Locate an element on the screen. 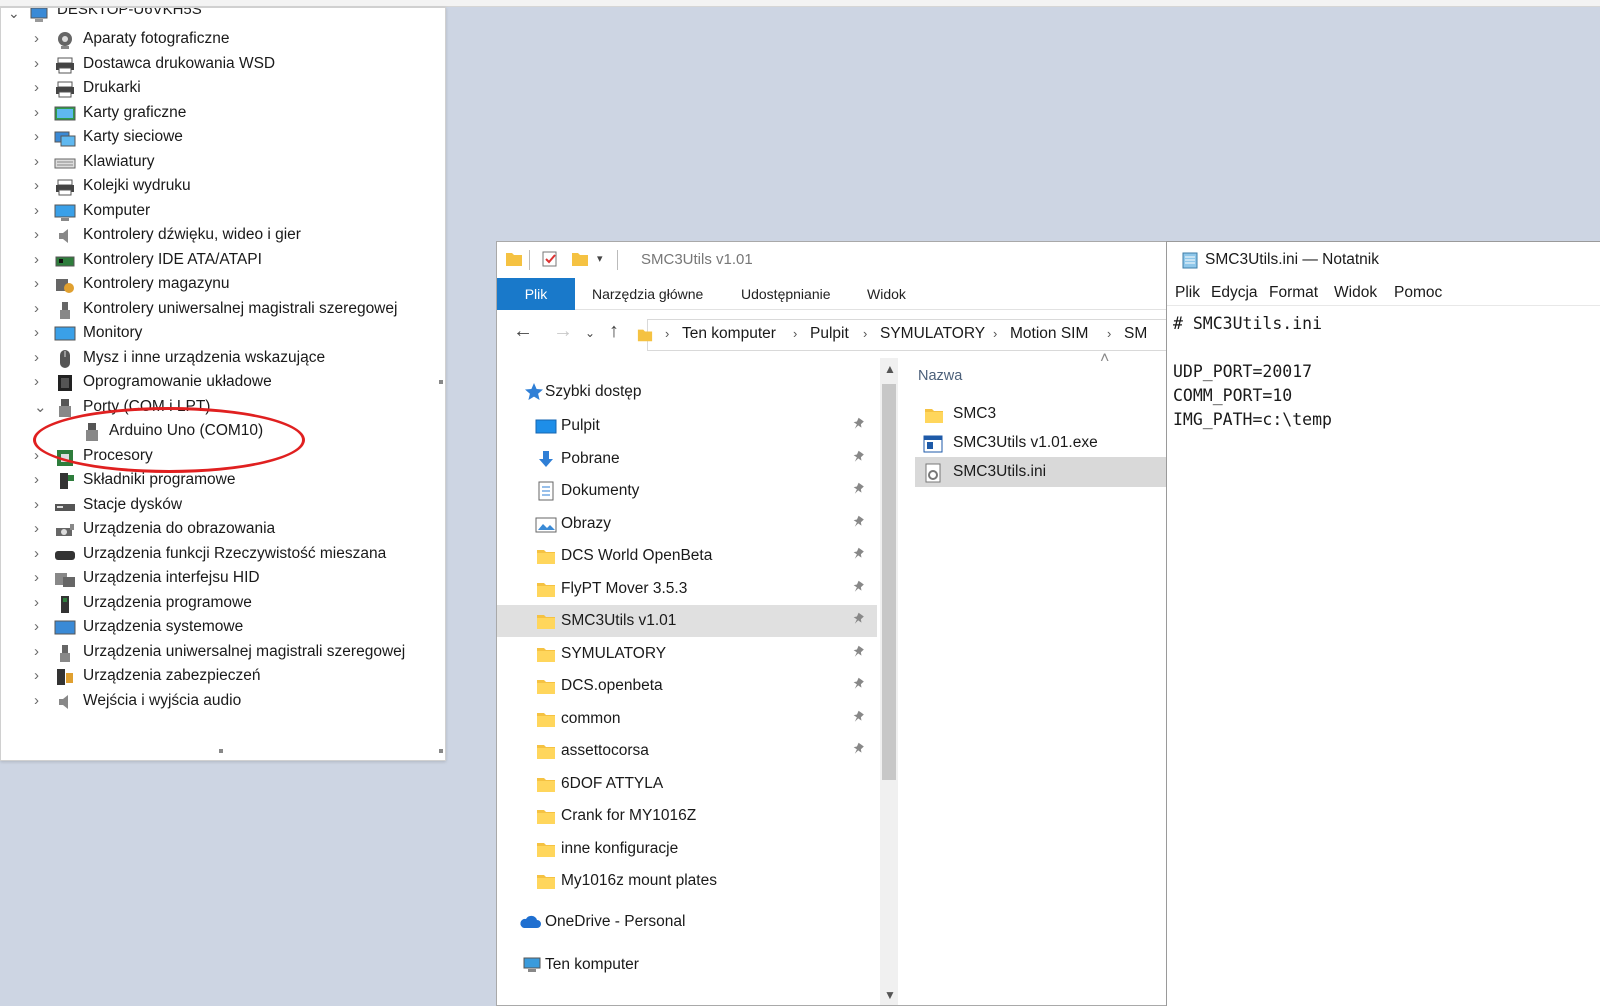  customize-toolbar-icon: ▾ is located at coordinates (600, 258).